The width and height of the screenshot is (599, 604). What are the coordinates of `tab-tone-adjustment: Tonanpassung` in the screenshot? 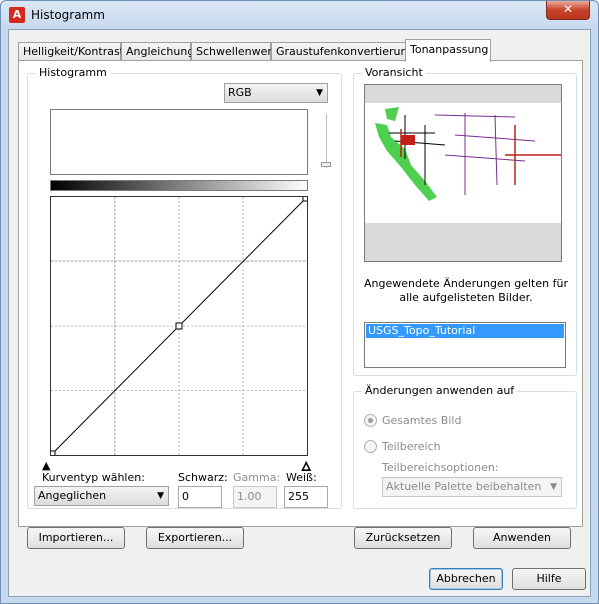 It's located at (448, 50).